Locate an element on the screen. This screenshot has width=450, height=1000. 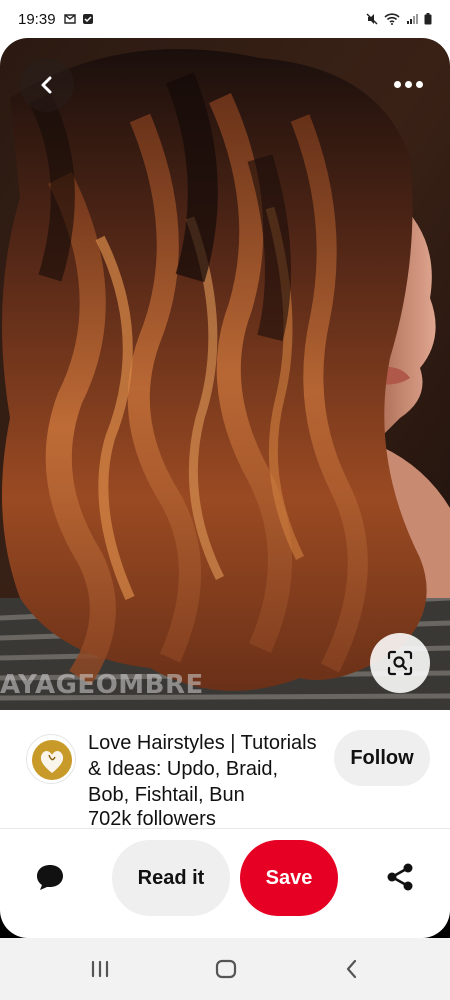
recents-icon is located at coordinates (100, 969).